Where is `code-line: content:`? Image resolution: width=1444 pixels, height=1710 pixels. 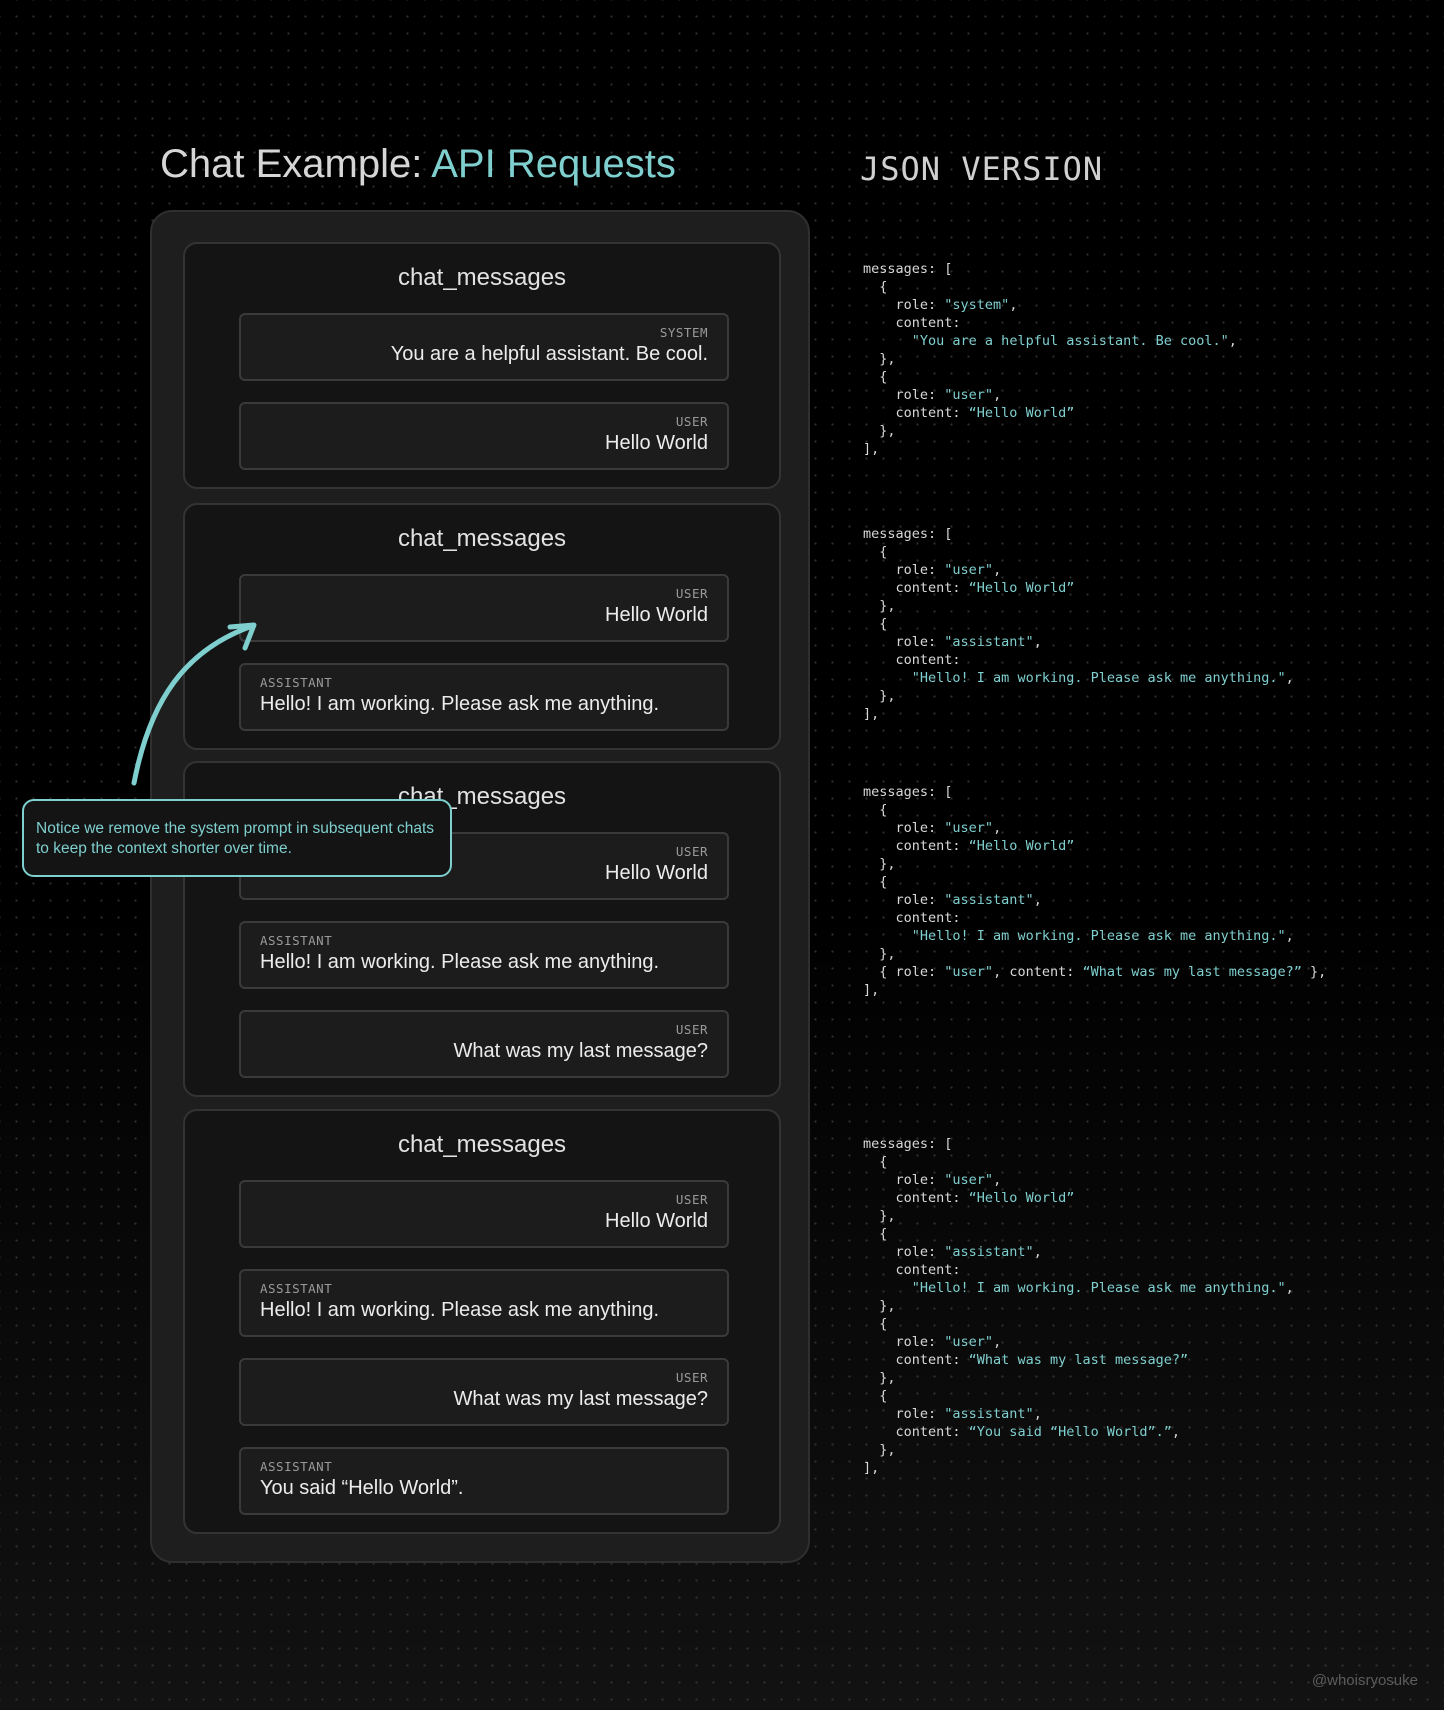
code-line: content: is located at coordinates (1078, 1270).